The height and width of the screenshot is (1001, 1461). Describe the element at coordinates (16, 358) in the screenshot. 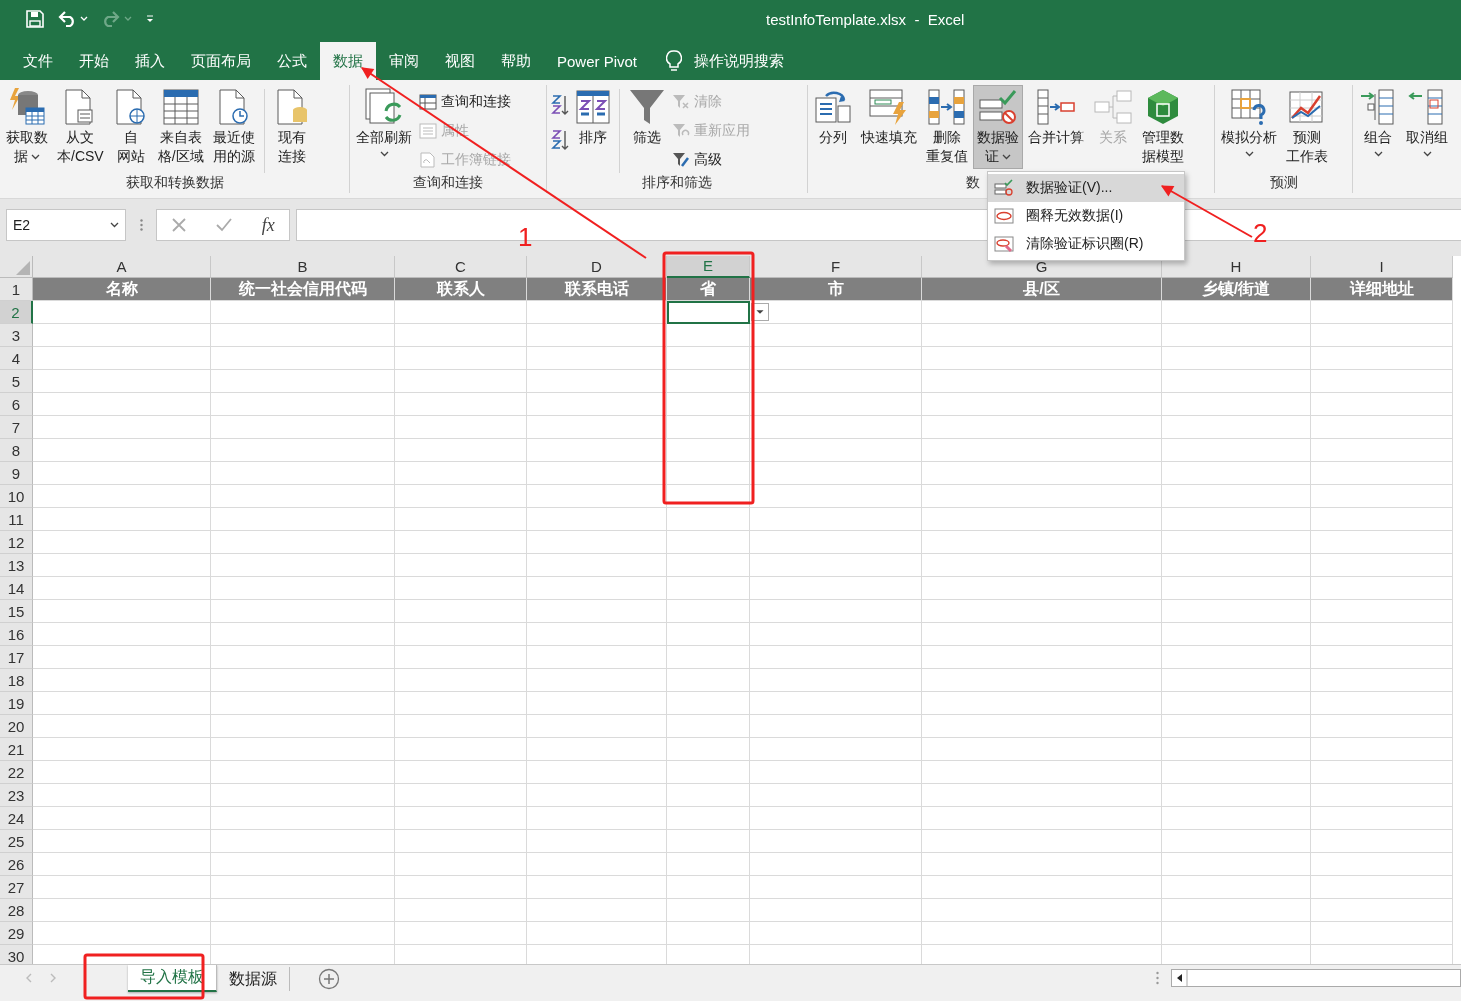

I see `row-header: 4` at that location.